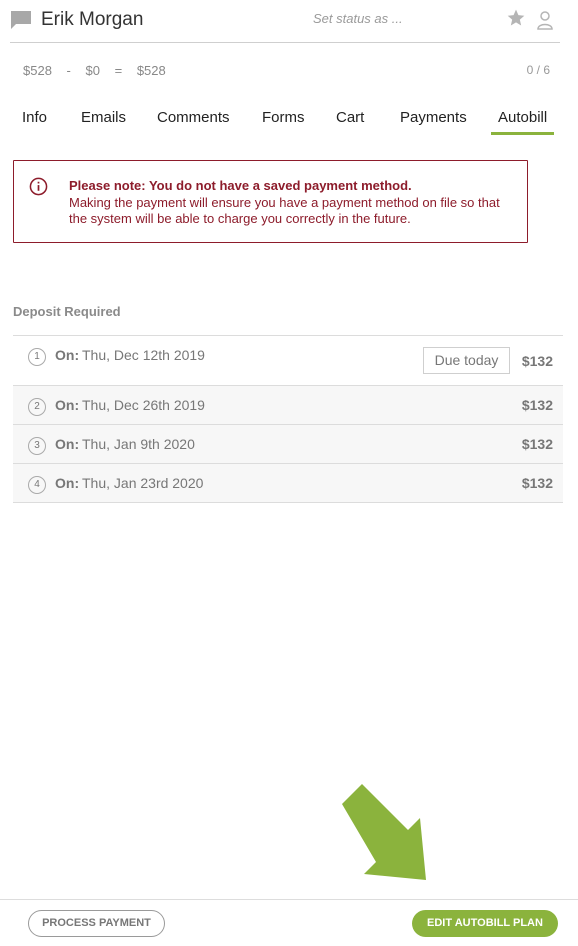  Describe the element at coordinates (289, 922) in the screenshot. I see `action-footer: PROCESS PAYMENT EDIT AUTOBILL PLAN` at that location.